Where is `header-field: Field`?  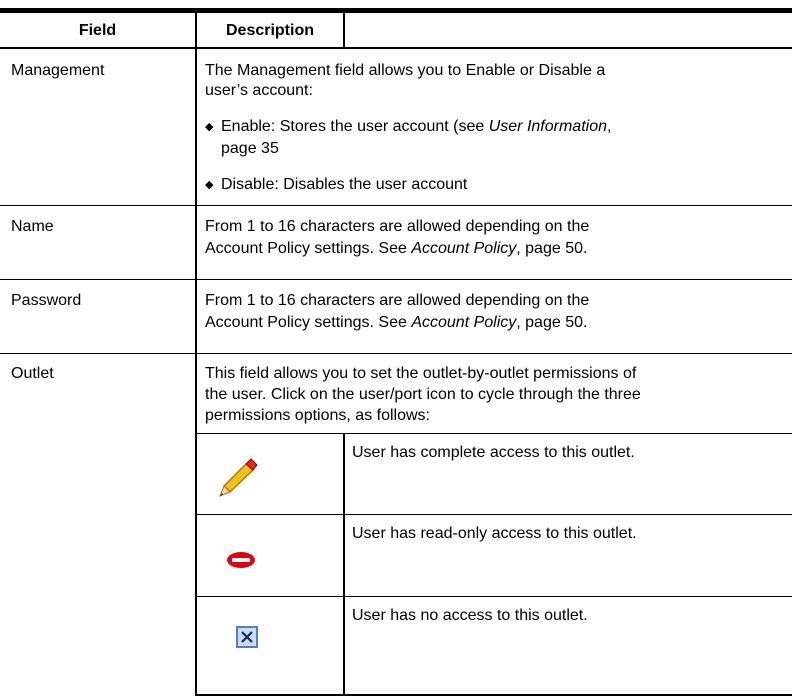
header-field: Field is located at coordinates (97, 30).